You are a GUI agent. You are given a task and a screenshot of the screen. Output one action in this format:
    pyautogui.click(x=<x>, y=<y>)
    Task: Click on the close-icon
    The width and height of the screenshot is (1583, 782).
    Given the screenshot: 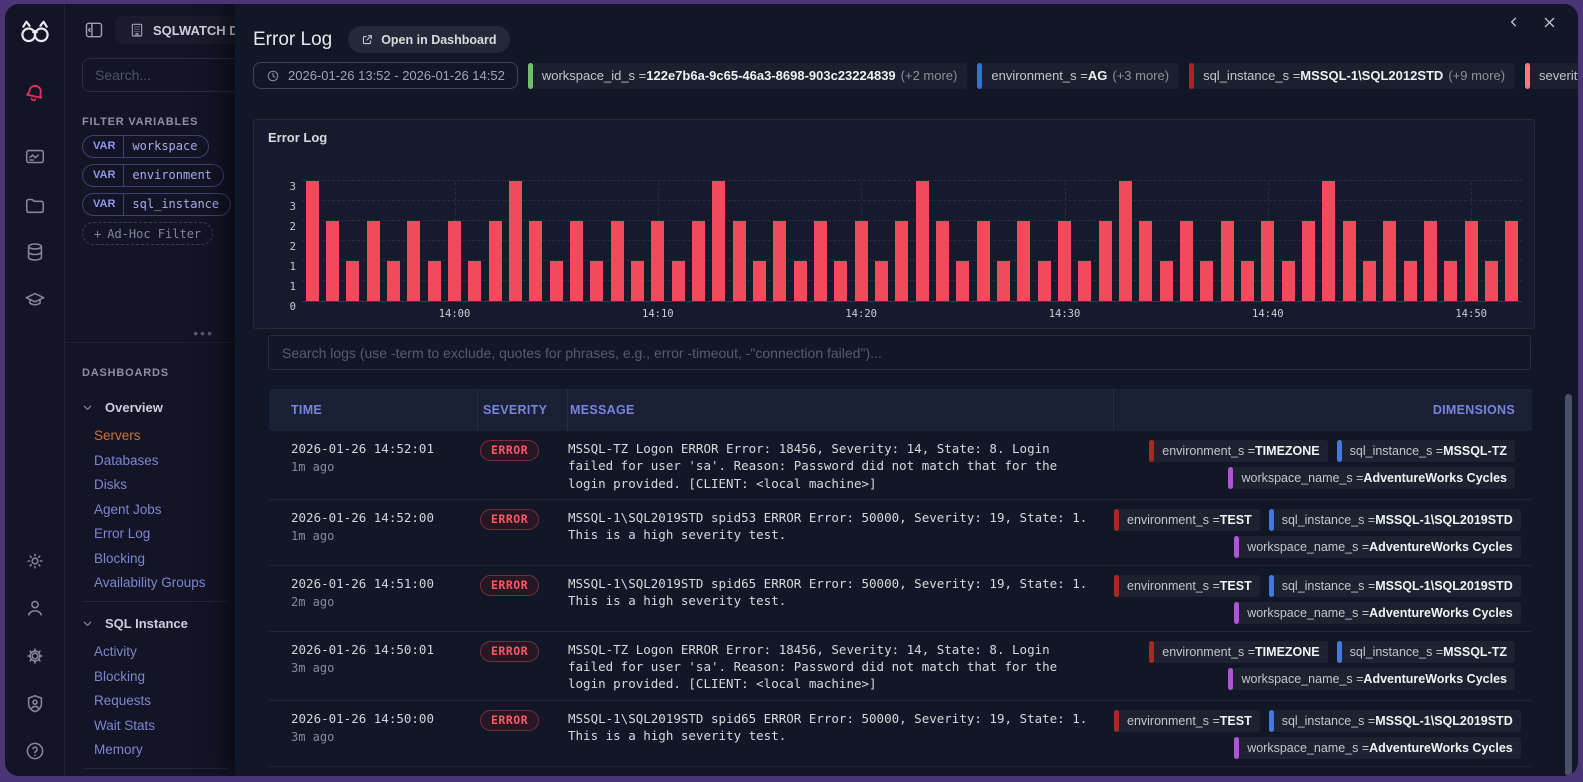 What is the action you would take?
    pyautogui.click(x=1549, y=22)
    